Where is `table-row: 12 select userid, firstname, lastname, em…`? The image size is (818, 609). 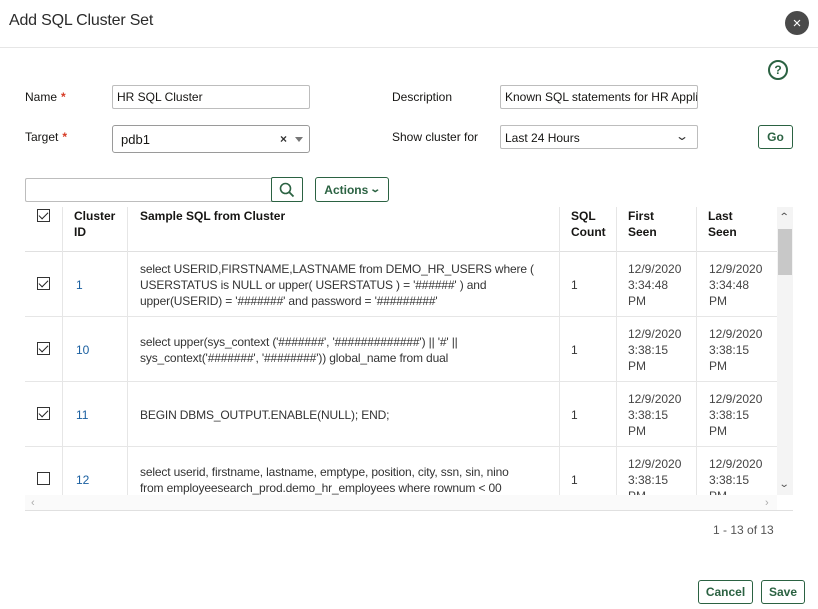 table-row: 12 select userid, firstname, lastname, em… is located at coordinates (401, 471).